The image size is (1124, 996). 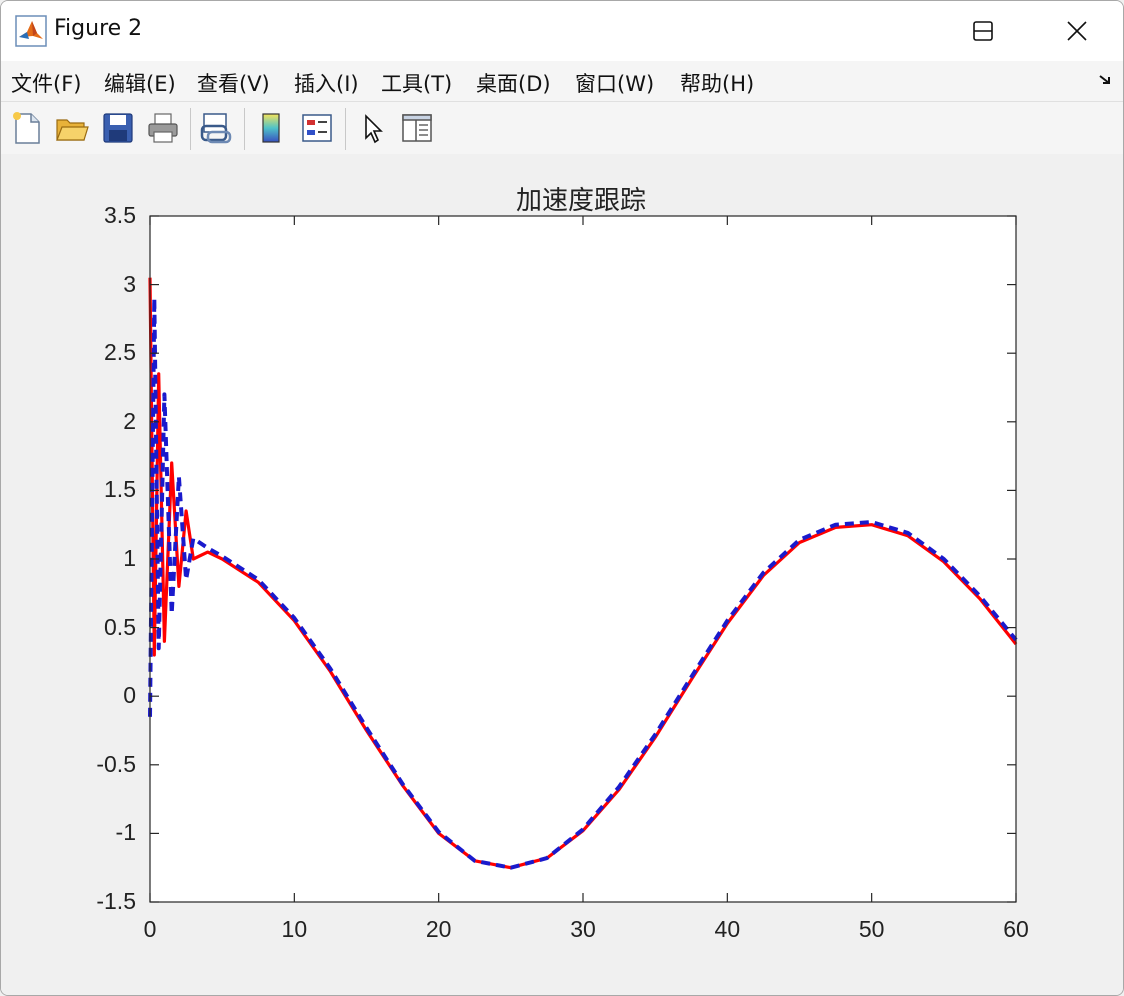 What do you see at coordinates (118, 128) in the screenshot?
I see `save-icon` at bounding box center [118, 128].